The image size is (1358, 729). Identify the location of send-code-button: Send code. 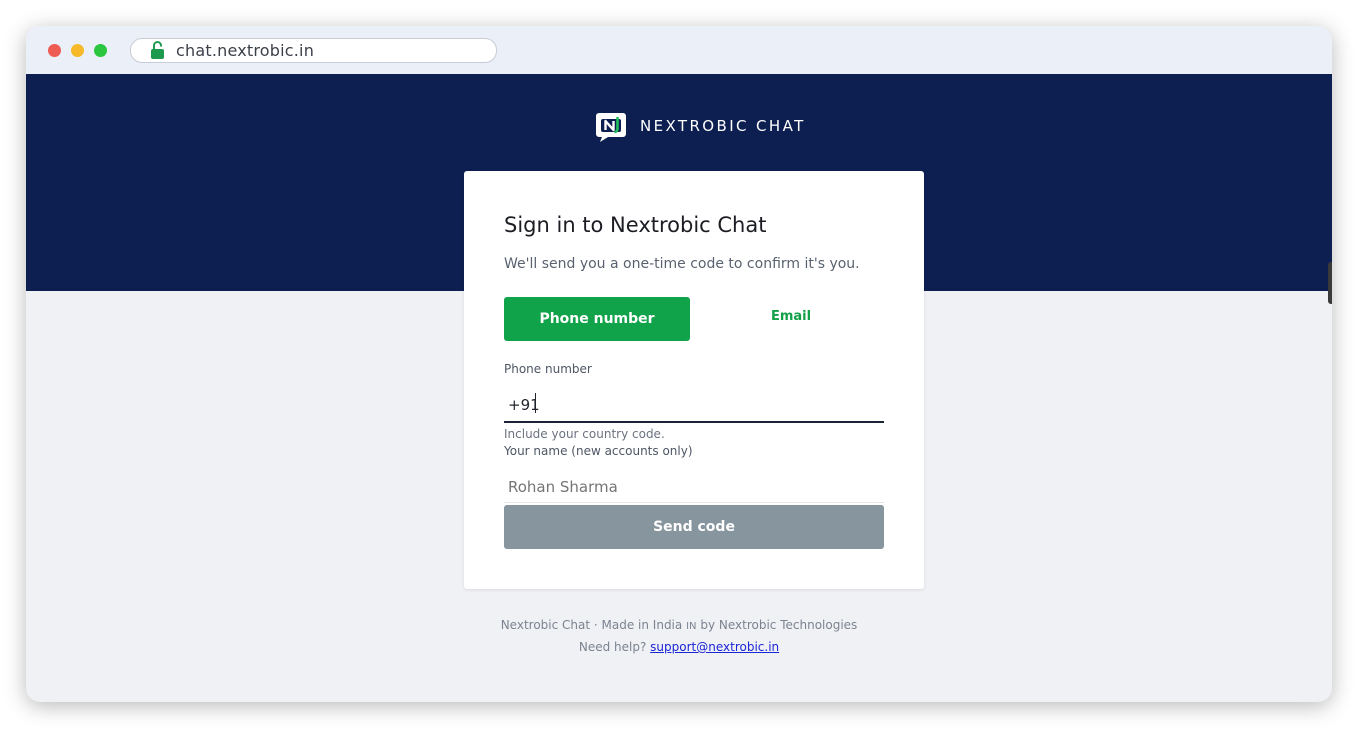
(694, 527).